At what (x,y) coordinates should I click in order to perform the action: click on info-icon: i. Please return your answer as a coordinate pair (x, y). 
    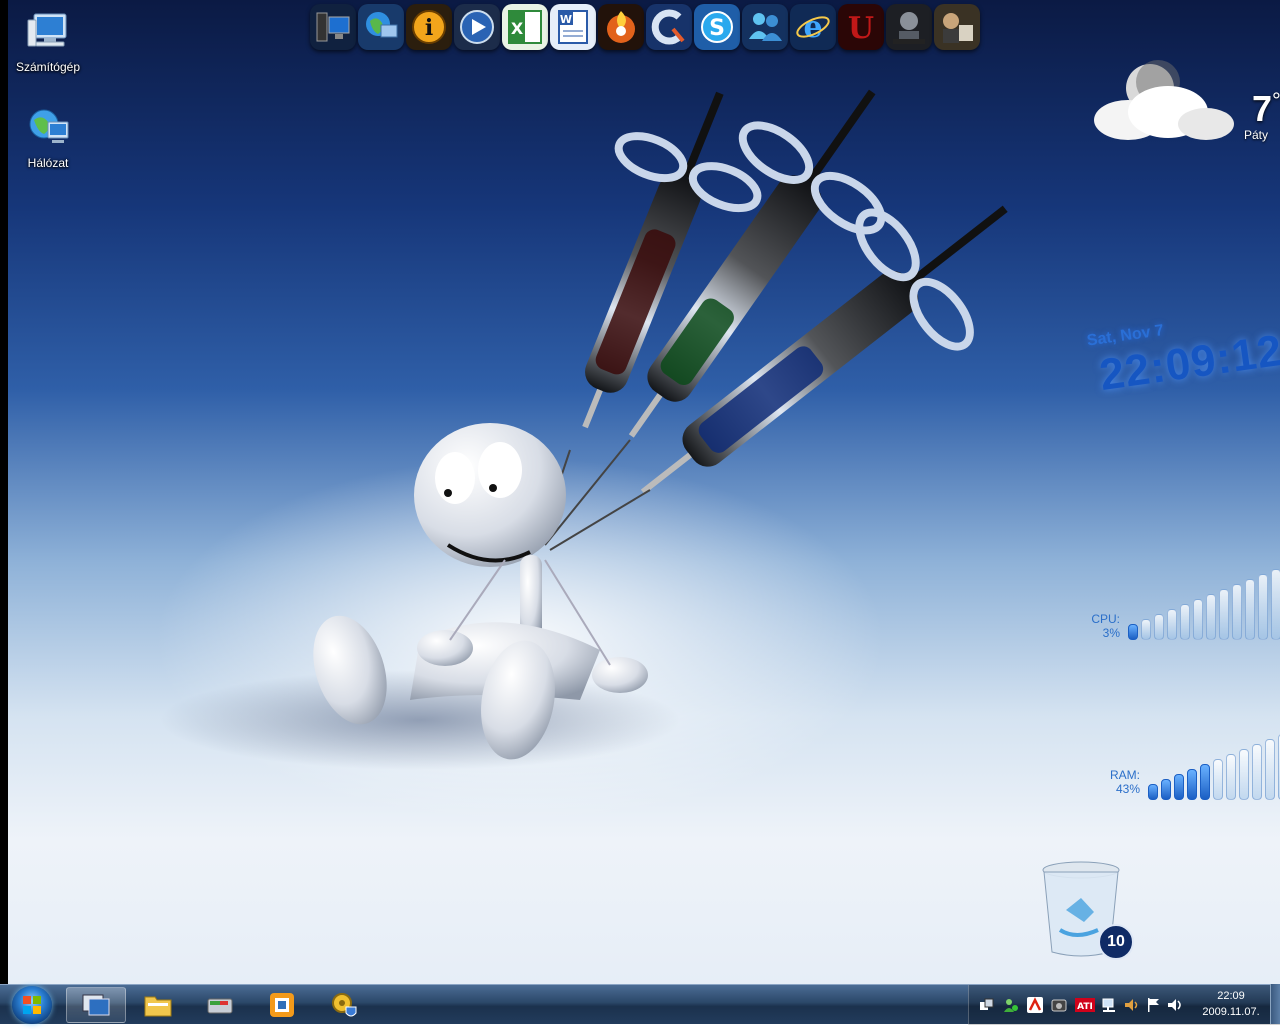
    Looking at the image, I should click on (429, 27).